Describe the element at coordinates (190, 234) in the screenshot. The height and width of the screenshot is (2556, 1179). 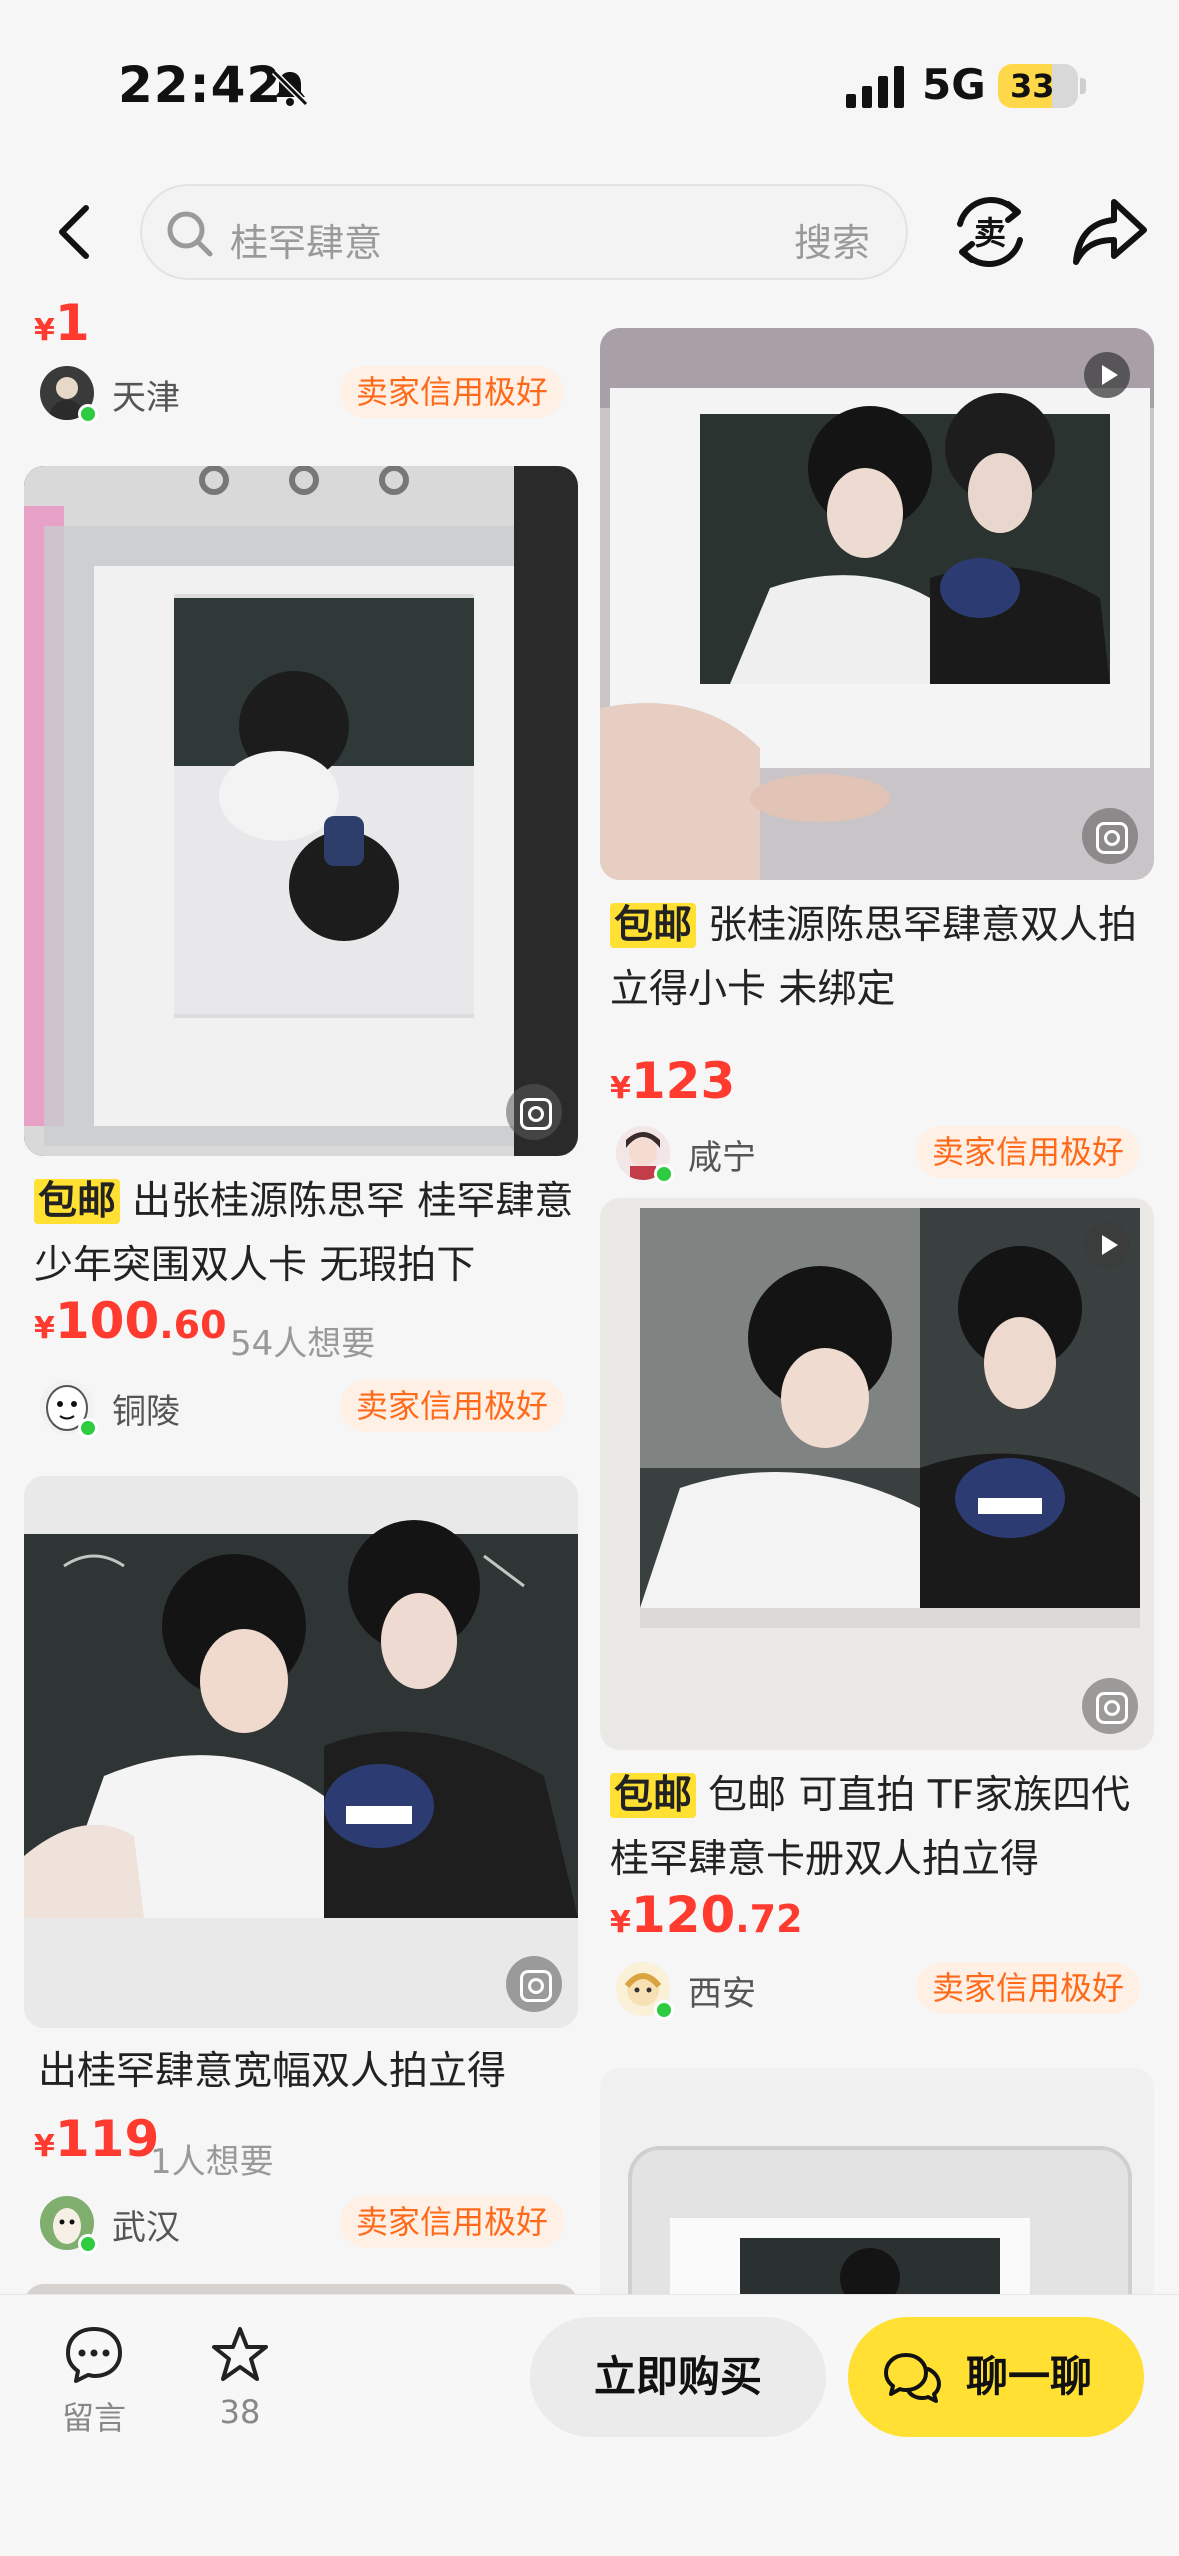
I see `search-icon` at that location.